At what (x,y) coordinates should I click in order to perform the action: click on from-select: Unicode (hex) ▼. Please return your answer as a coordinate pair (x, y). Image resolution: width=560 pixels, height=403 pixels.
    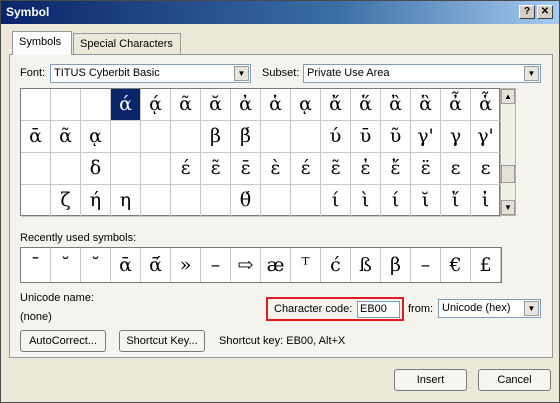
    Looking at the image, I should click on (489, 308).